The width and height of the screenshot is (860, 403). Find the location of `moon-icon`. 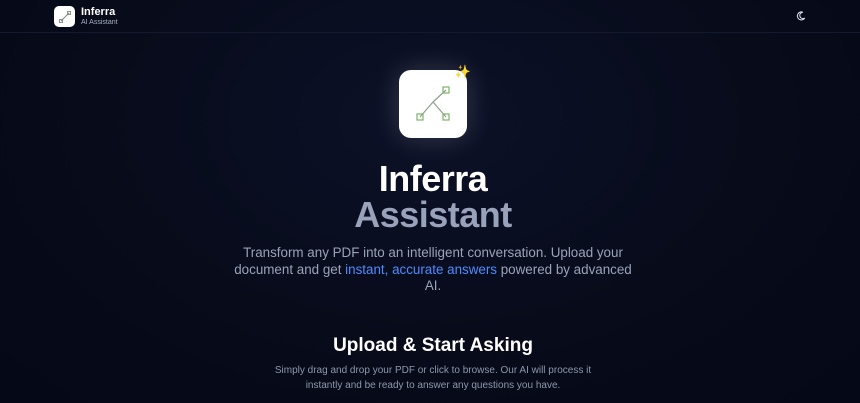

moon-icon is located at coordinates (801, 17).